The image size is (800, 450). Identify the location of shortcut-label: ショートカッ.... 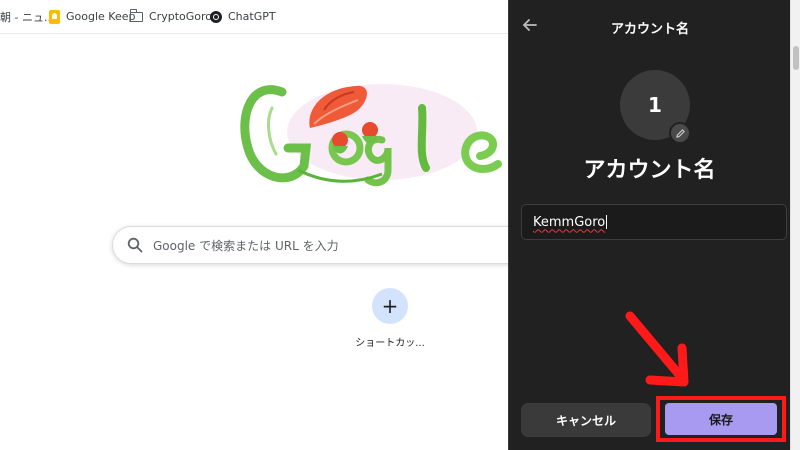
(390, 343).